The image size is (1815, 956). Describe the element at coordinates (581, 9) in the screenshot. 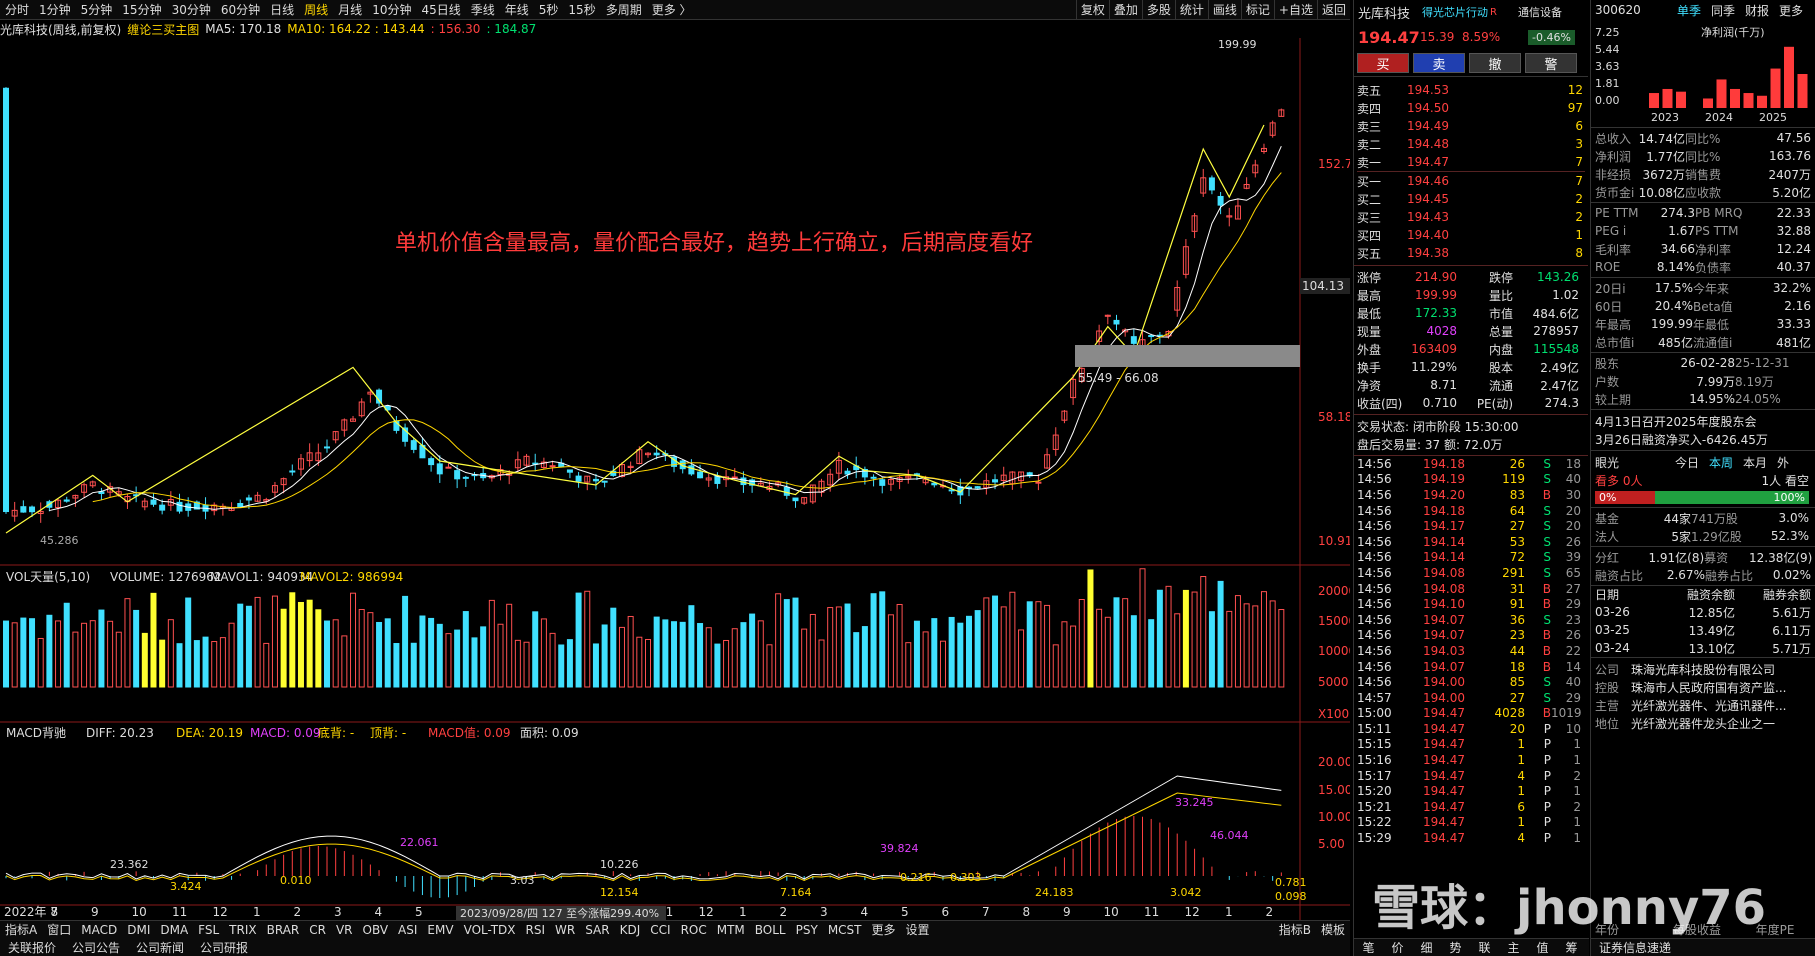

I see `timeframe-14: 15秒` at that location.